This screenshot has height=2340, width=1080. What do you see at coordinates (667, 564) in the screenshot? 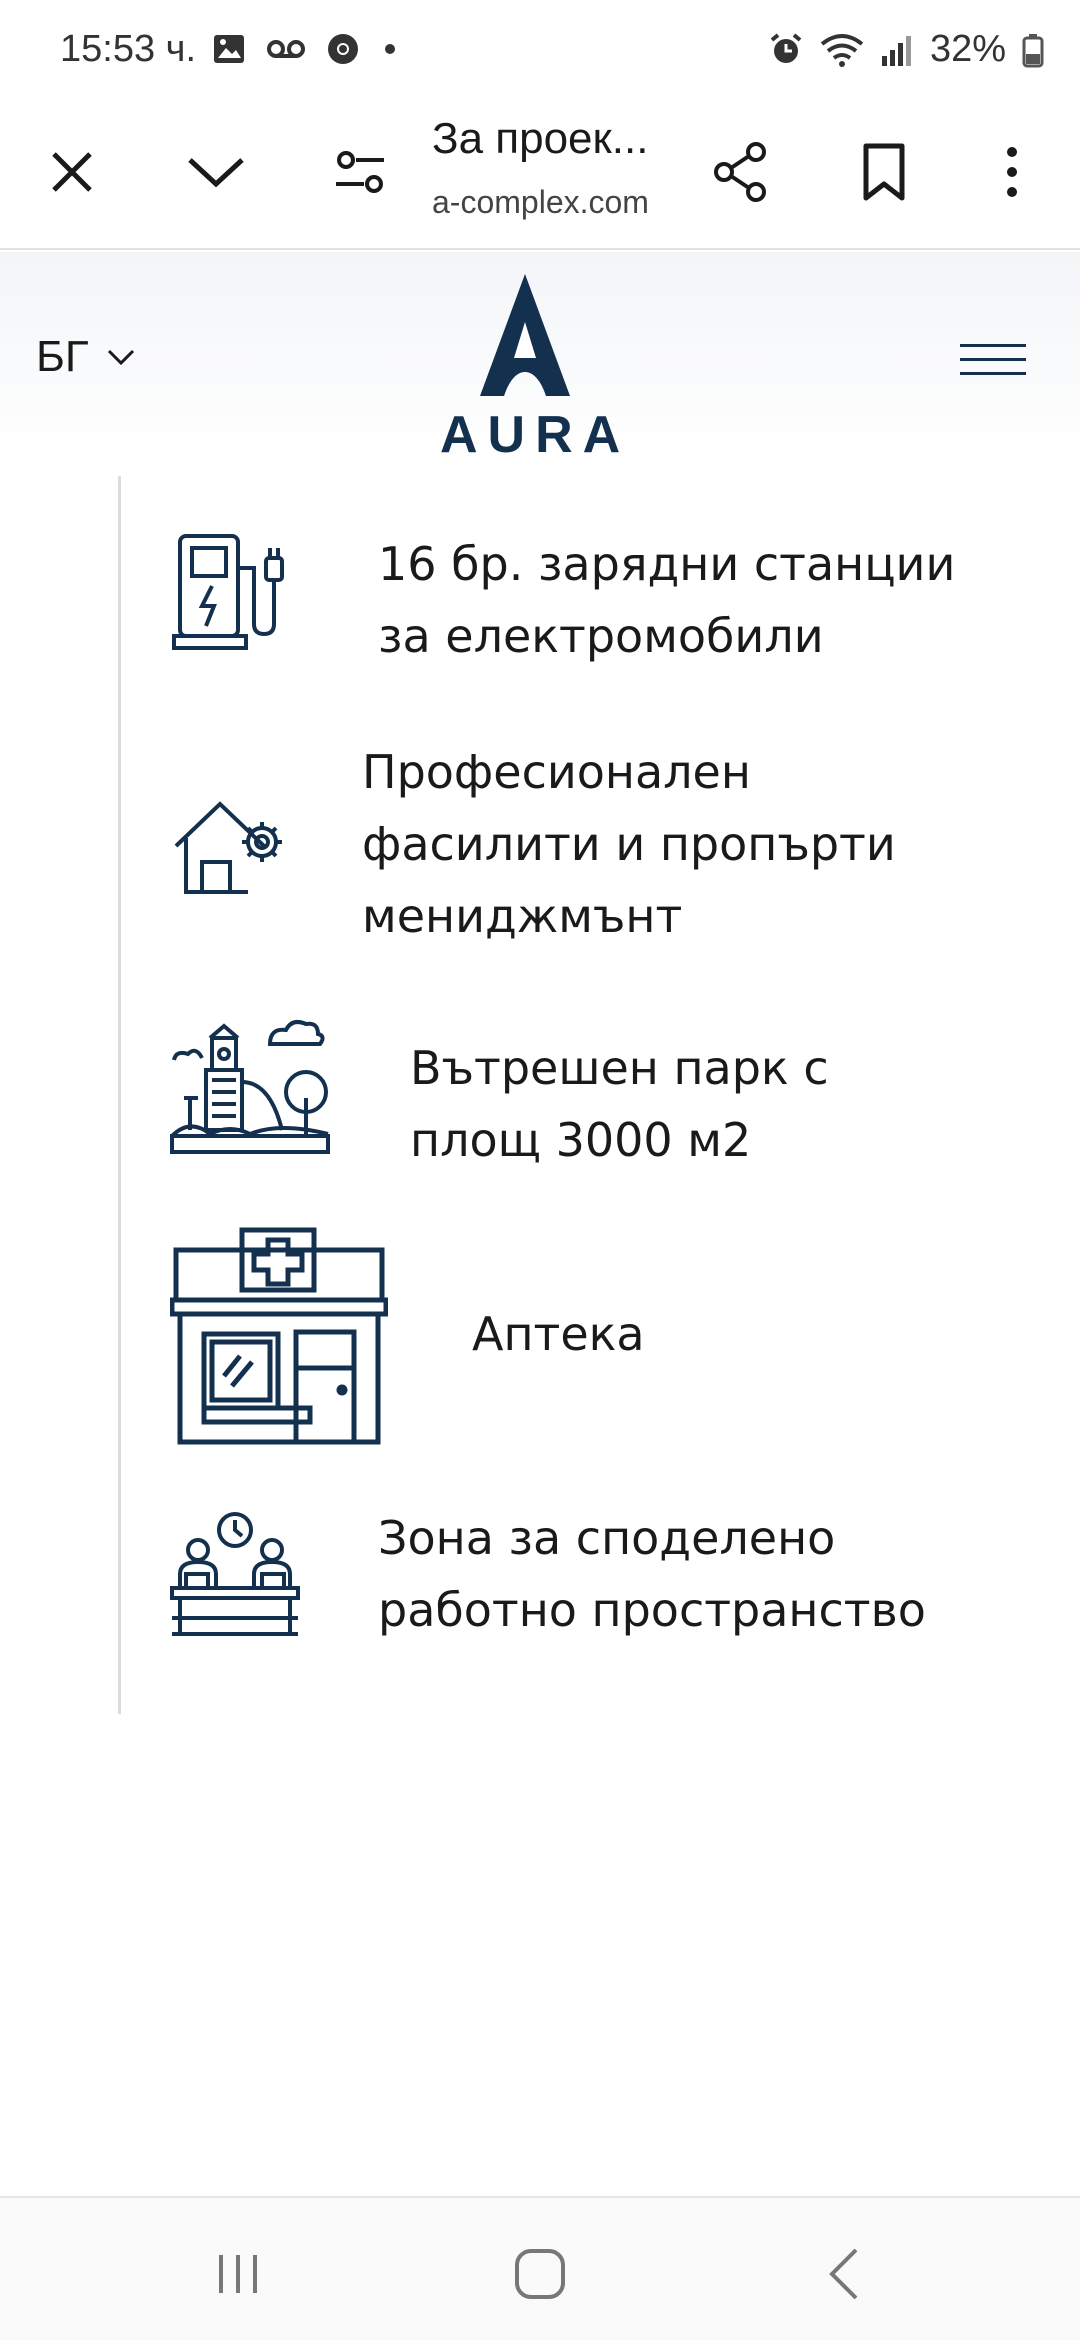
I see `feature-line: 16 бр. зарядни станции` at bounding box center [667, 564].